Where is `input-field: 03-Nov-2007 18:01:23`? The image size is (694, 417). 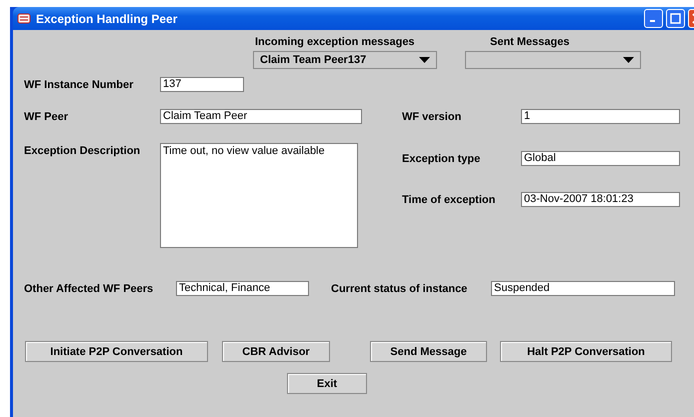
input-field: 03-Nov-2007 18:01:23 is located at coordinates (600, 199).